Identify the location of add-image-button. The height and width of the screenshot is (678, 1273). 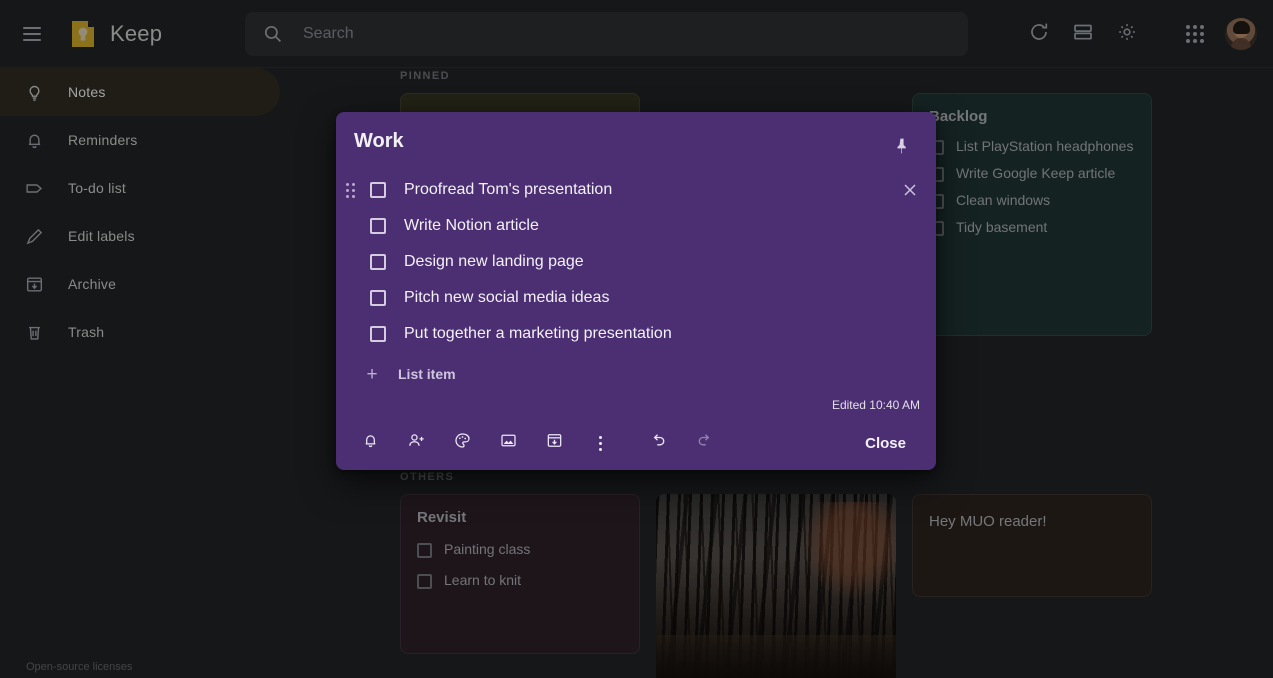
(508, 443).